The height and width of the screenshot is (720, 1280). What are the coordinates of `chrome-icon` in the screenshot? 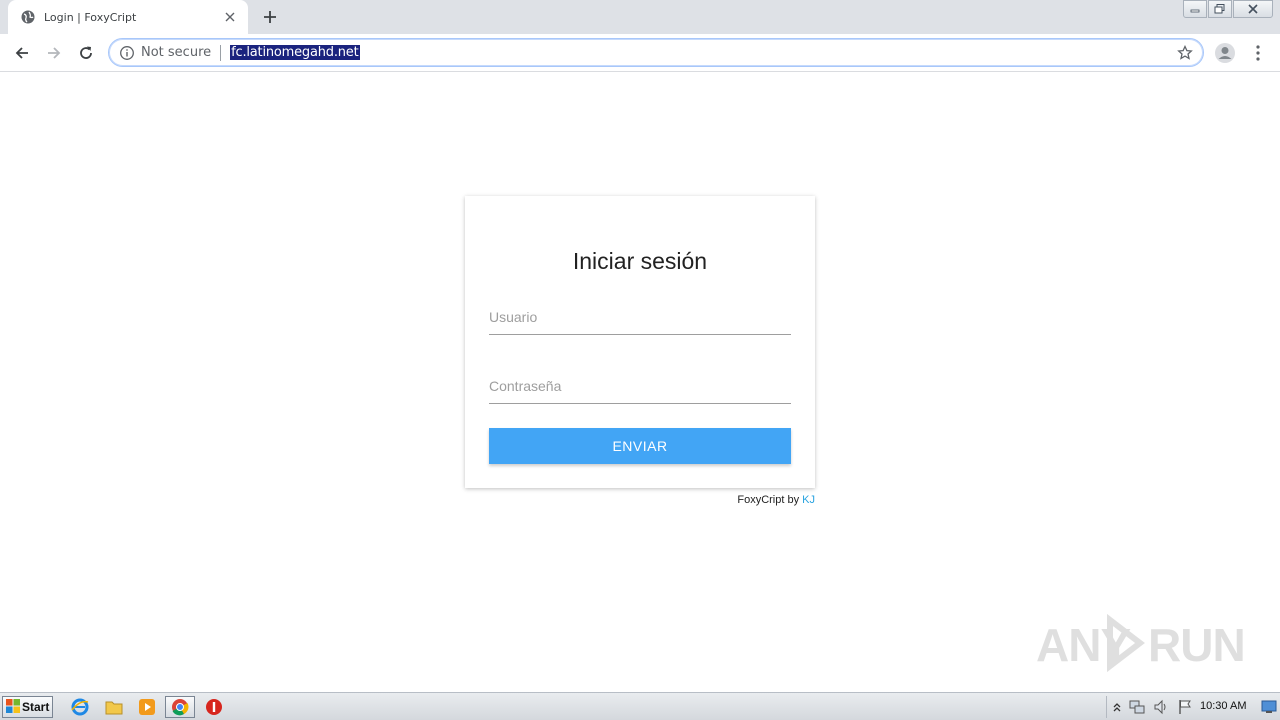 It's located at (180, 707).